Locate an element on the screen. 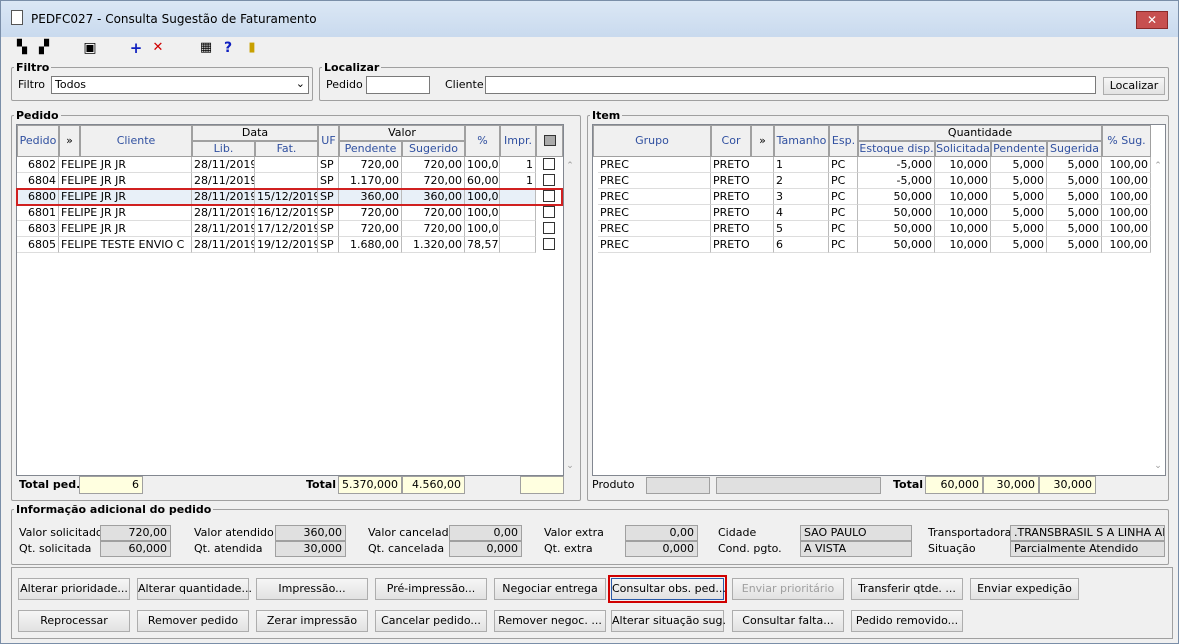 This screenshot has height=644, width=1179. cliente-search-input is located at coordinates (790, 85).